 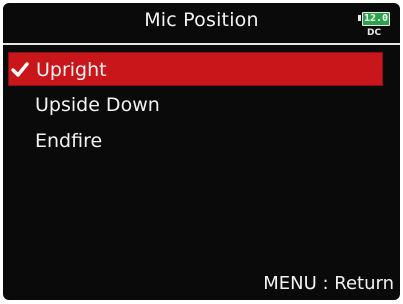 What do you see at coordinates (20, 69) in the screenshot?
I see `check-icon` at bounding box center [20, 69].